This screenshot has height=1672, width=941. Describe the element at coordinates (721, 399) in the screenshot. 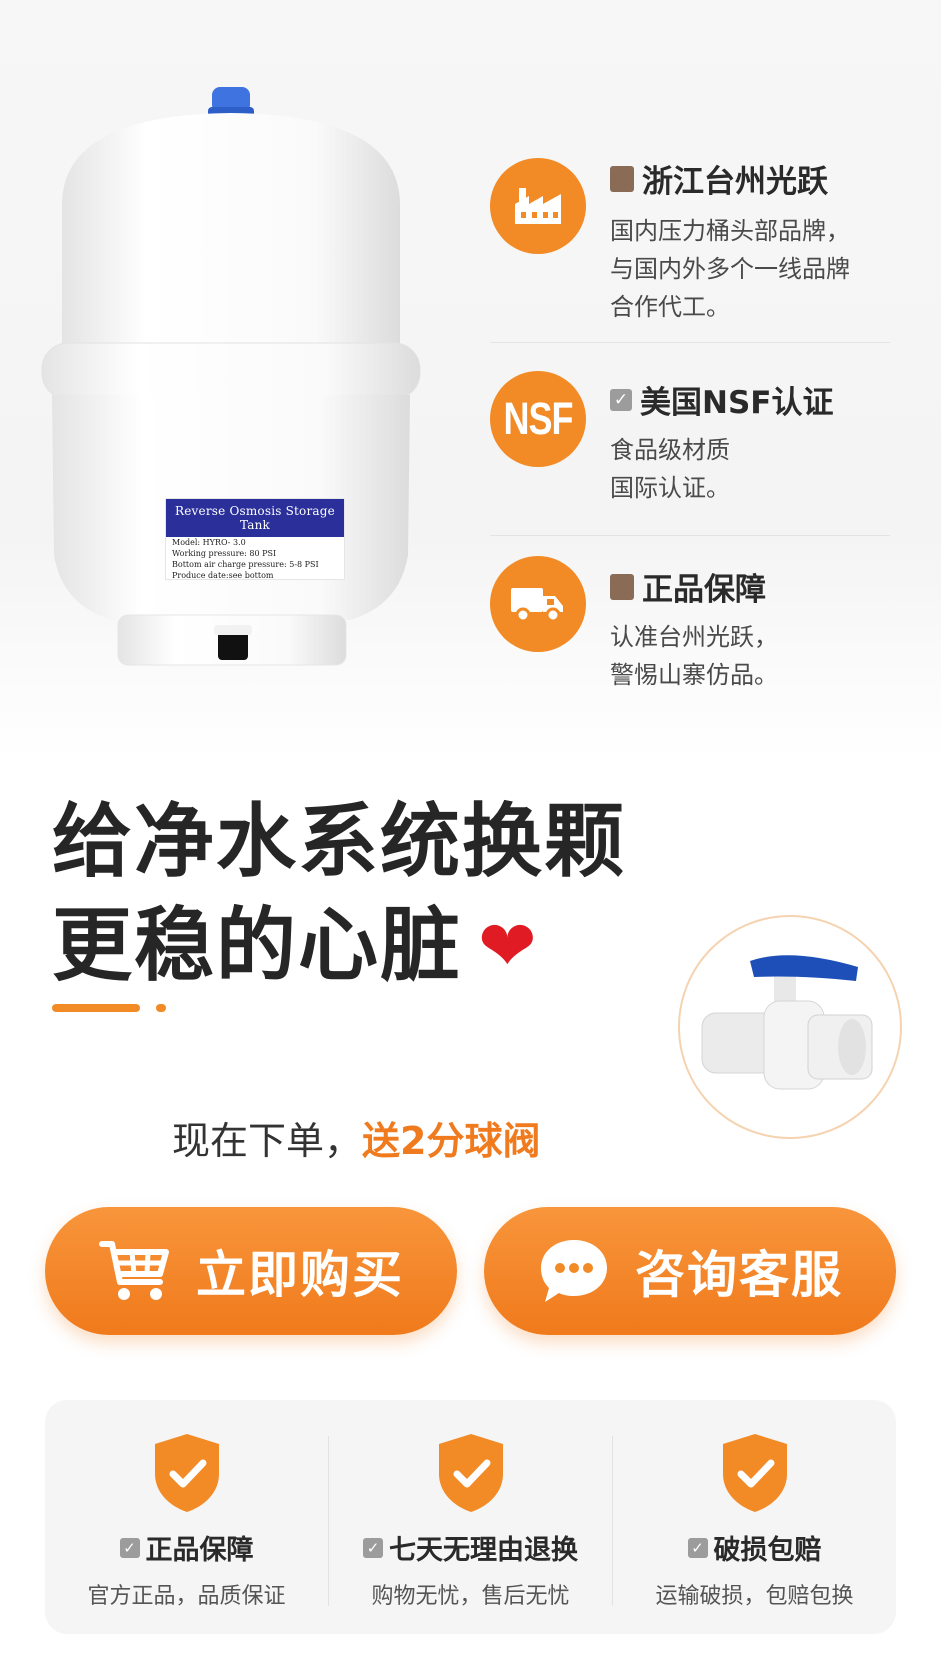

I see `feature-title: ✓ 美国NSF认证` at that location.